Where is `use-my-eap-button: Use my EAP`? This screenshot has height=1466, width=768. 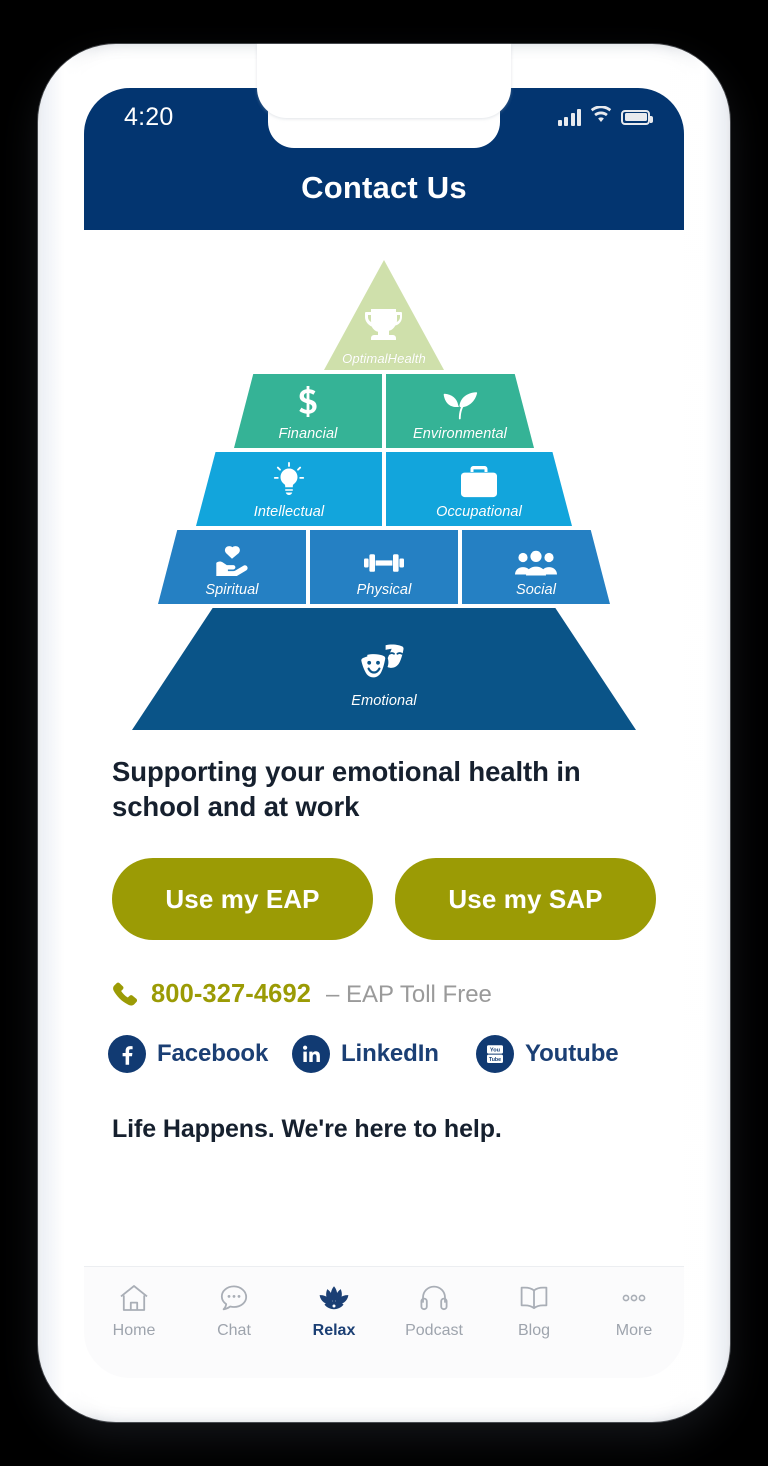 use-my-eap-button: Use my EAP is located at coordinates (242, 899).